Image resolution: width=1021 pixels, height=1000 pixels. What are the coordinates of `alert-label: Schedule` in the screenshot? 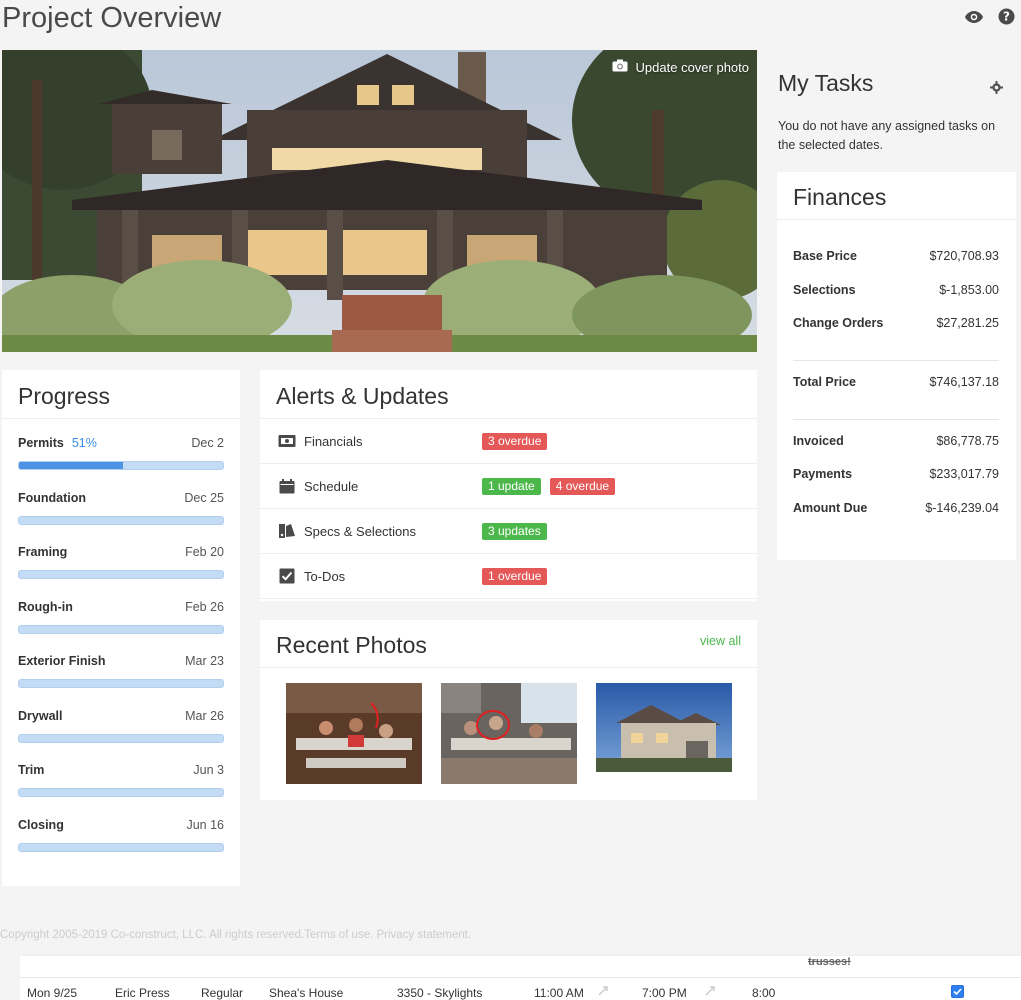 It's located at (331, 486).